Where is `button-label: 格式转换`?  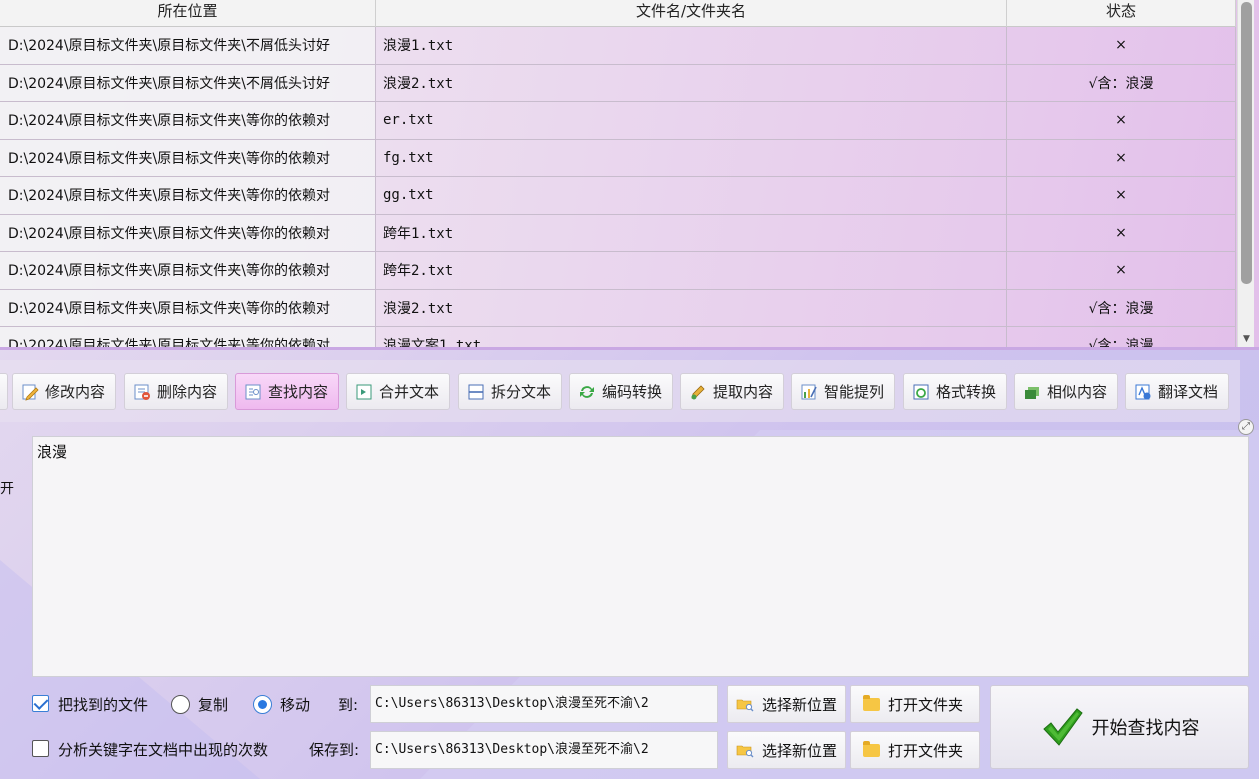 button-label: 格式转换 is located at coordinates (966, 392).